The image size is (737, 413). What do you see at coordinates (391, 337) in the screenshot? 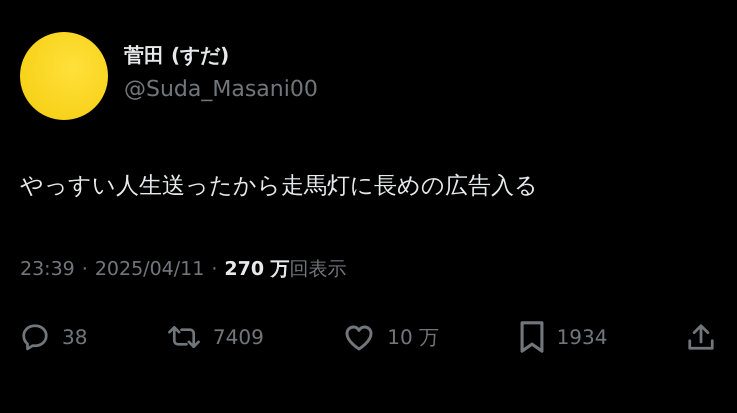
I see `like-button: 10 万` at bounding box center [391, 337].